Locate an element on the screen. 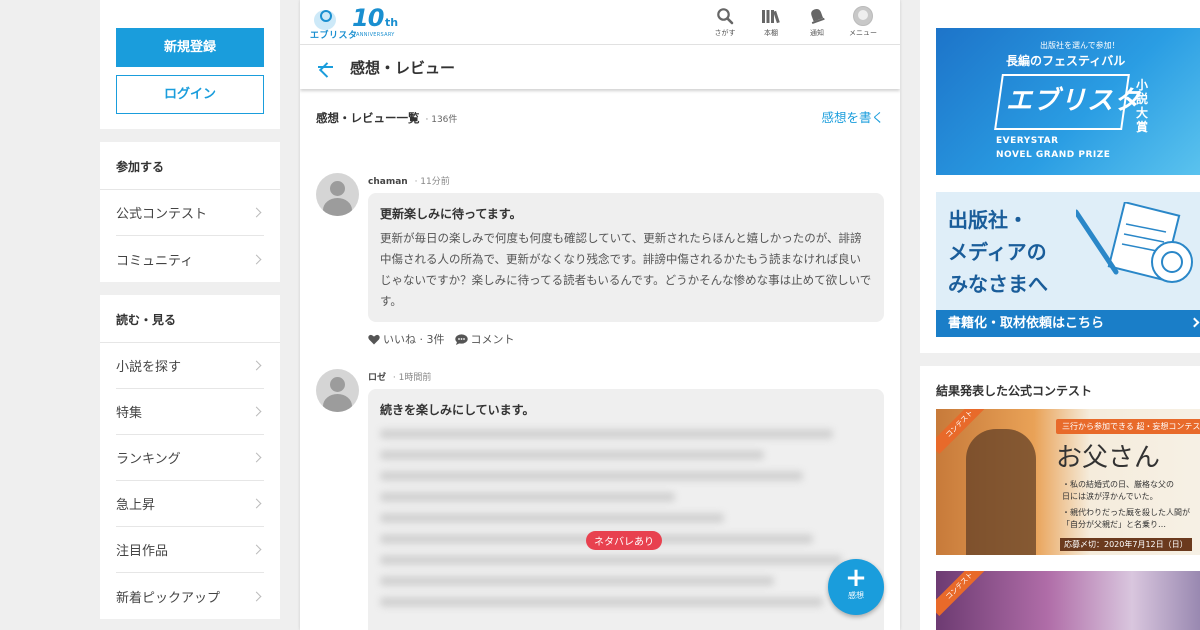 The width and height of the screenshot is (1200, 630). fab-label: 感想 is located at coordinates (856, 595).